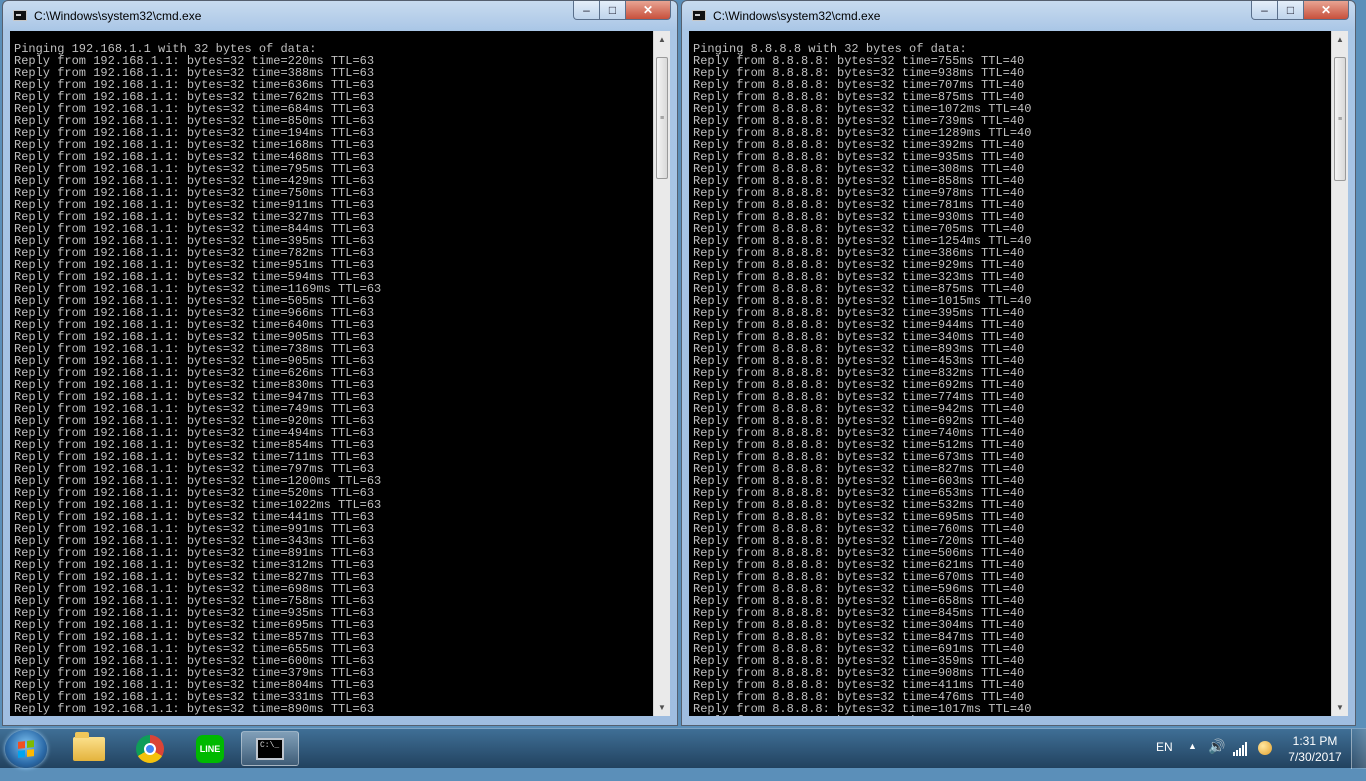  I want to click on taskbar-line-button: LINE, so click(210, 748).